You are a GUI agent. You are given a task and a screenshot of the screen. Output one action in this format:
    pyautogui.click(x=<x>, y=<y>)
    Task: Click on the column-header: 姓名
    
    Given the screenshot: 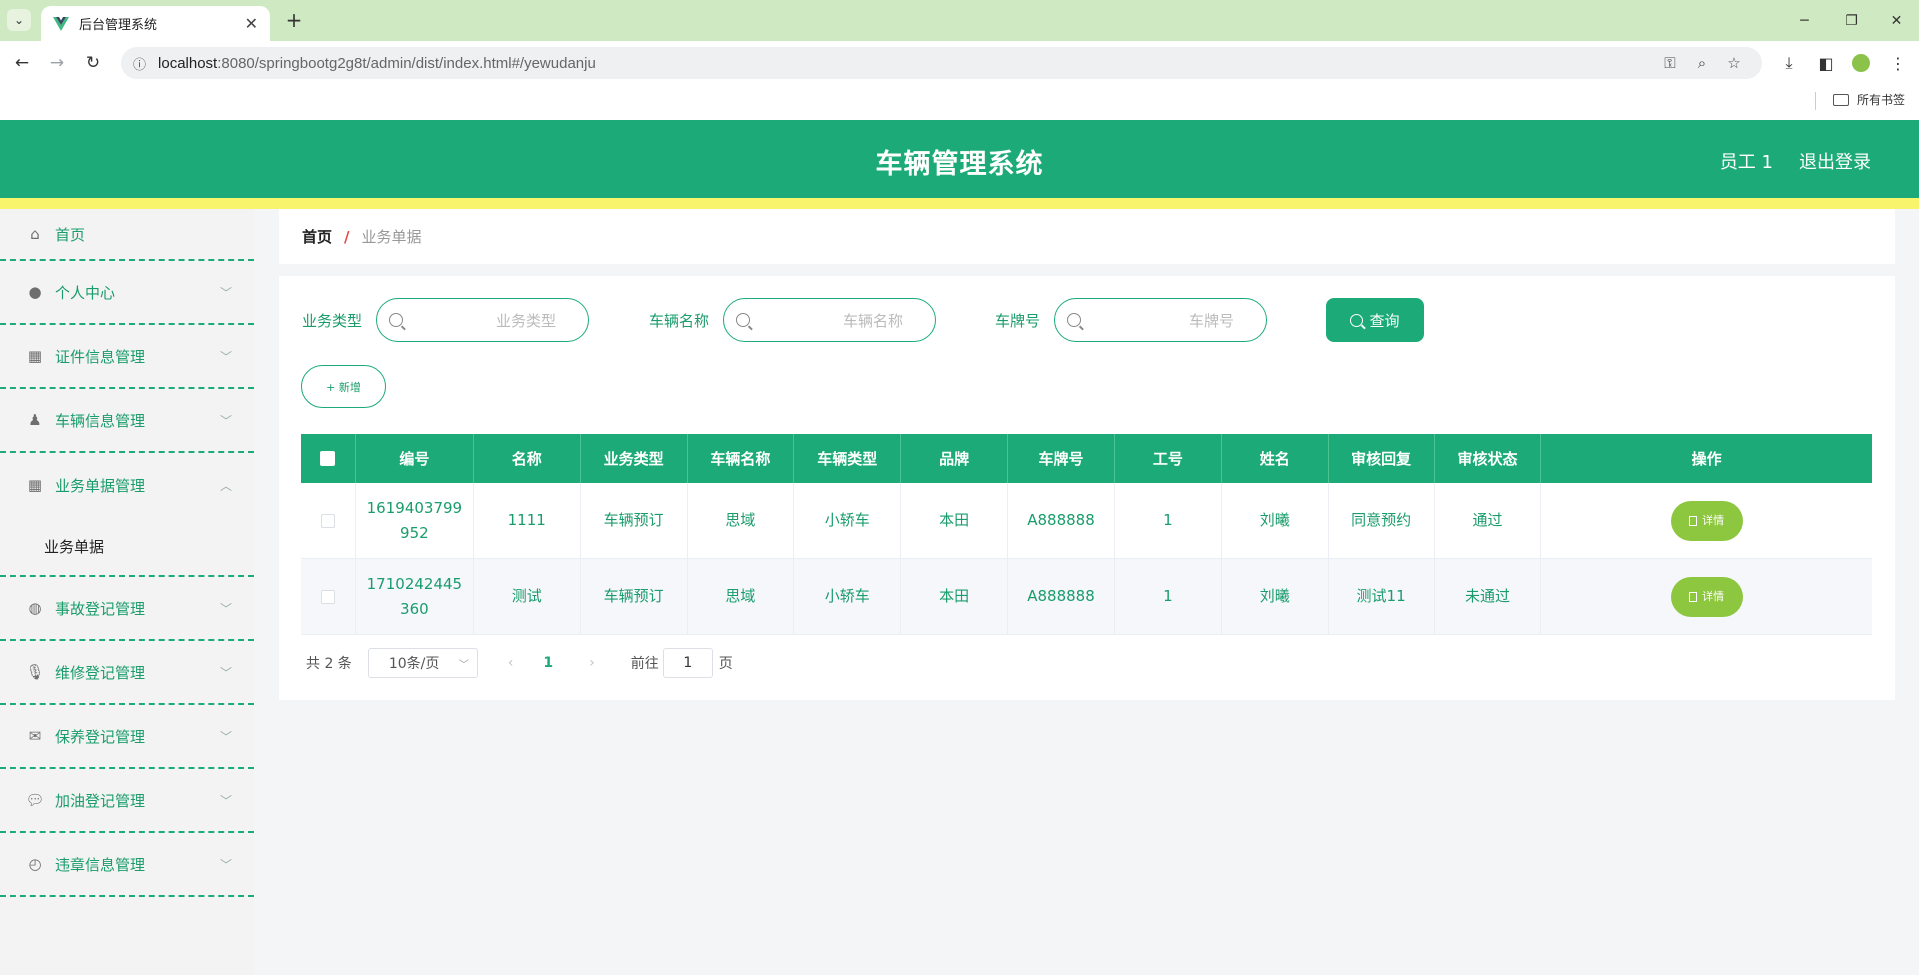 What is the action you would take?
    pyautogui.click(x=1275, y=458)
    